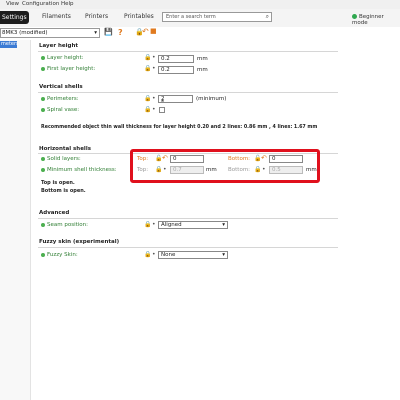  What do you see at coordinates (67, 4) in the screenshot?
I see `menu-help: Help` at bounding box center [67, 4].